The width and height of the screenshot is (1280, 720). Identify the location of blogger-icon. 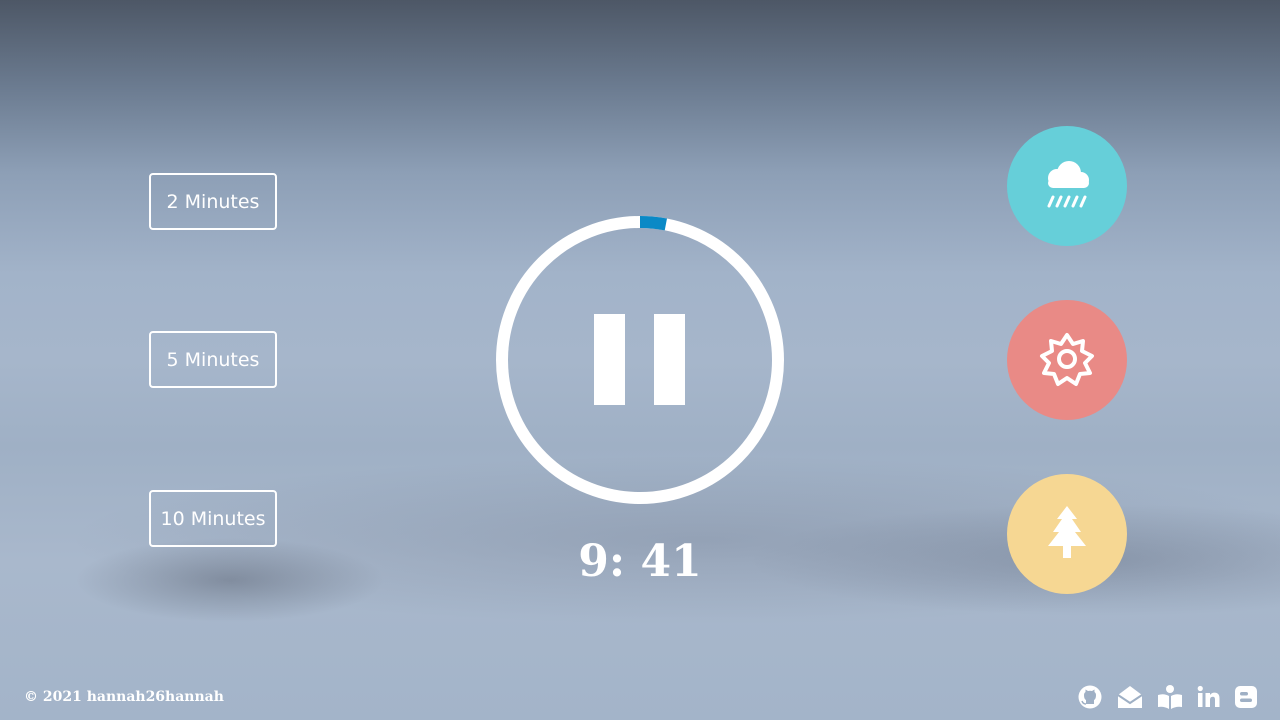
(1246, 697).